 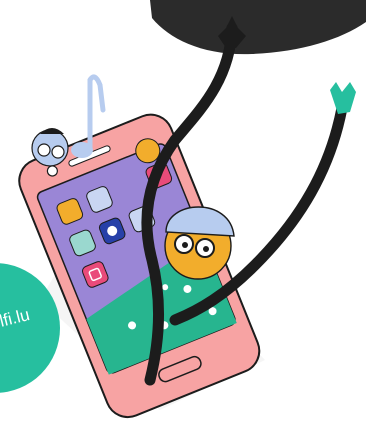 I want to click on dark-cloud-blob, so click(x=258, y=27).